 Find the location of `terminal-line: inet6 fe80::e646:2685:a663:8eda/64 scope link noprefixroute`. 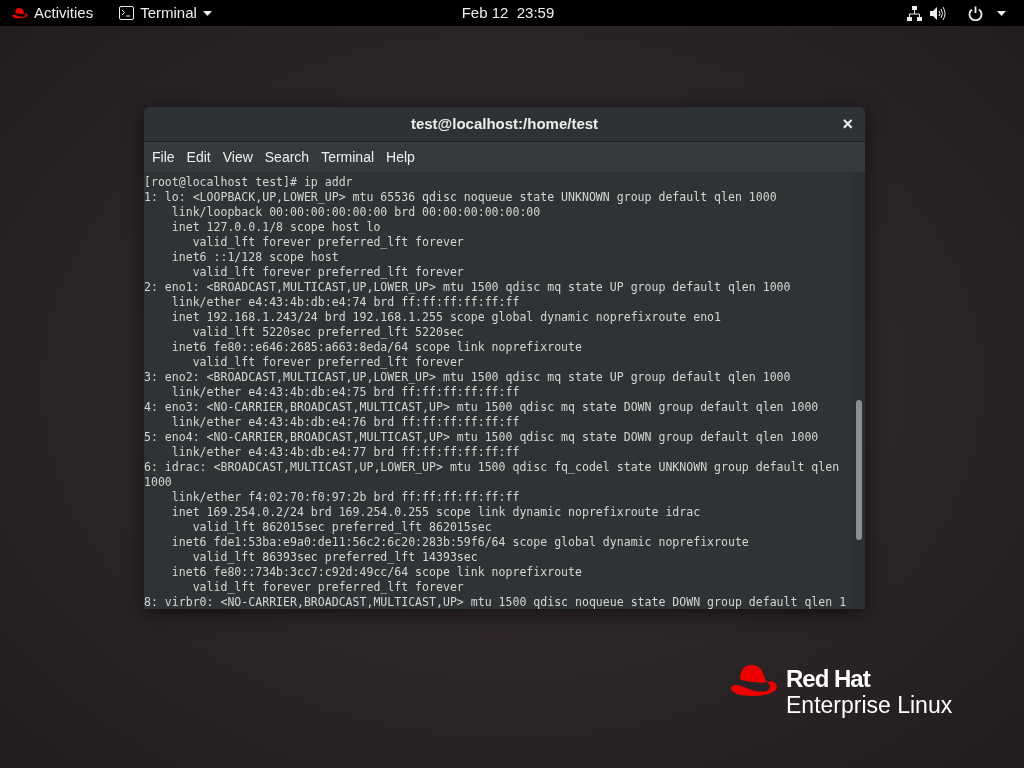

terminal-line: inet6 fe80::e646:2685:a663:8eda/64 scope link noprefixroute is located at coordinates (376, 347).